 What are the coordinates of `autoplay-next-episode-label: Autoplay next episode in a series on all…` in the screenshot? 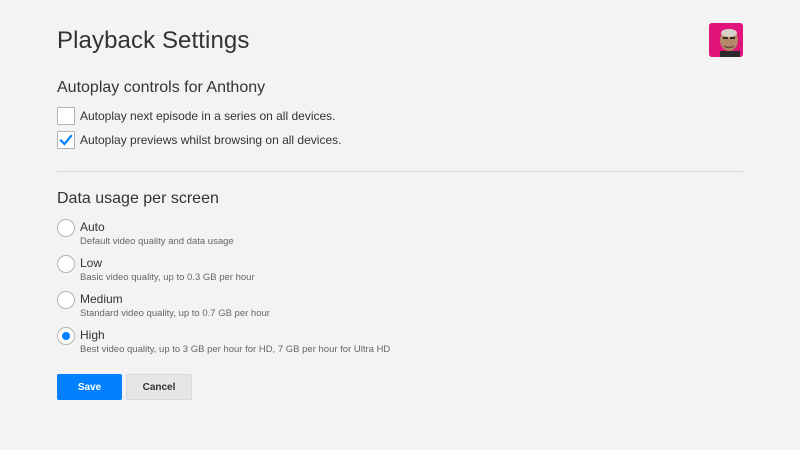 It's located at (208, 116).